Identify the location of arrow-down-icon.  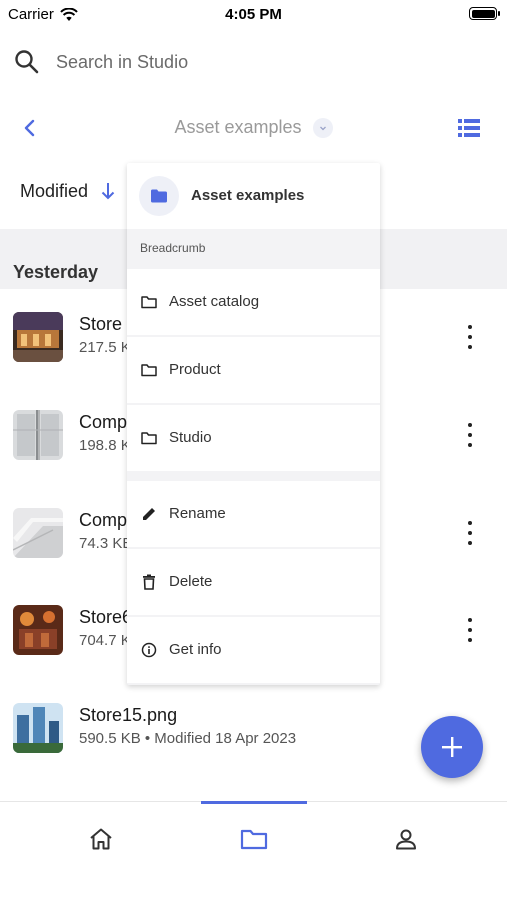
(108, 191).